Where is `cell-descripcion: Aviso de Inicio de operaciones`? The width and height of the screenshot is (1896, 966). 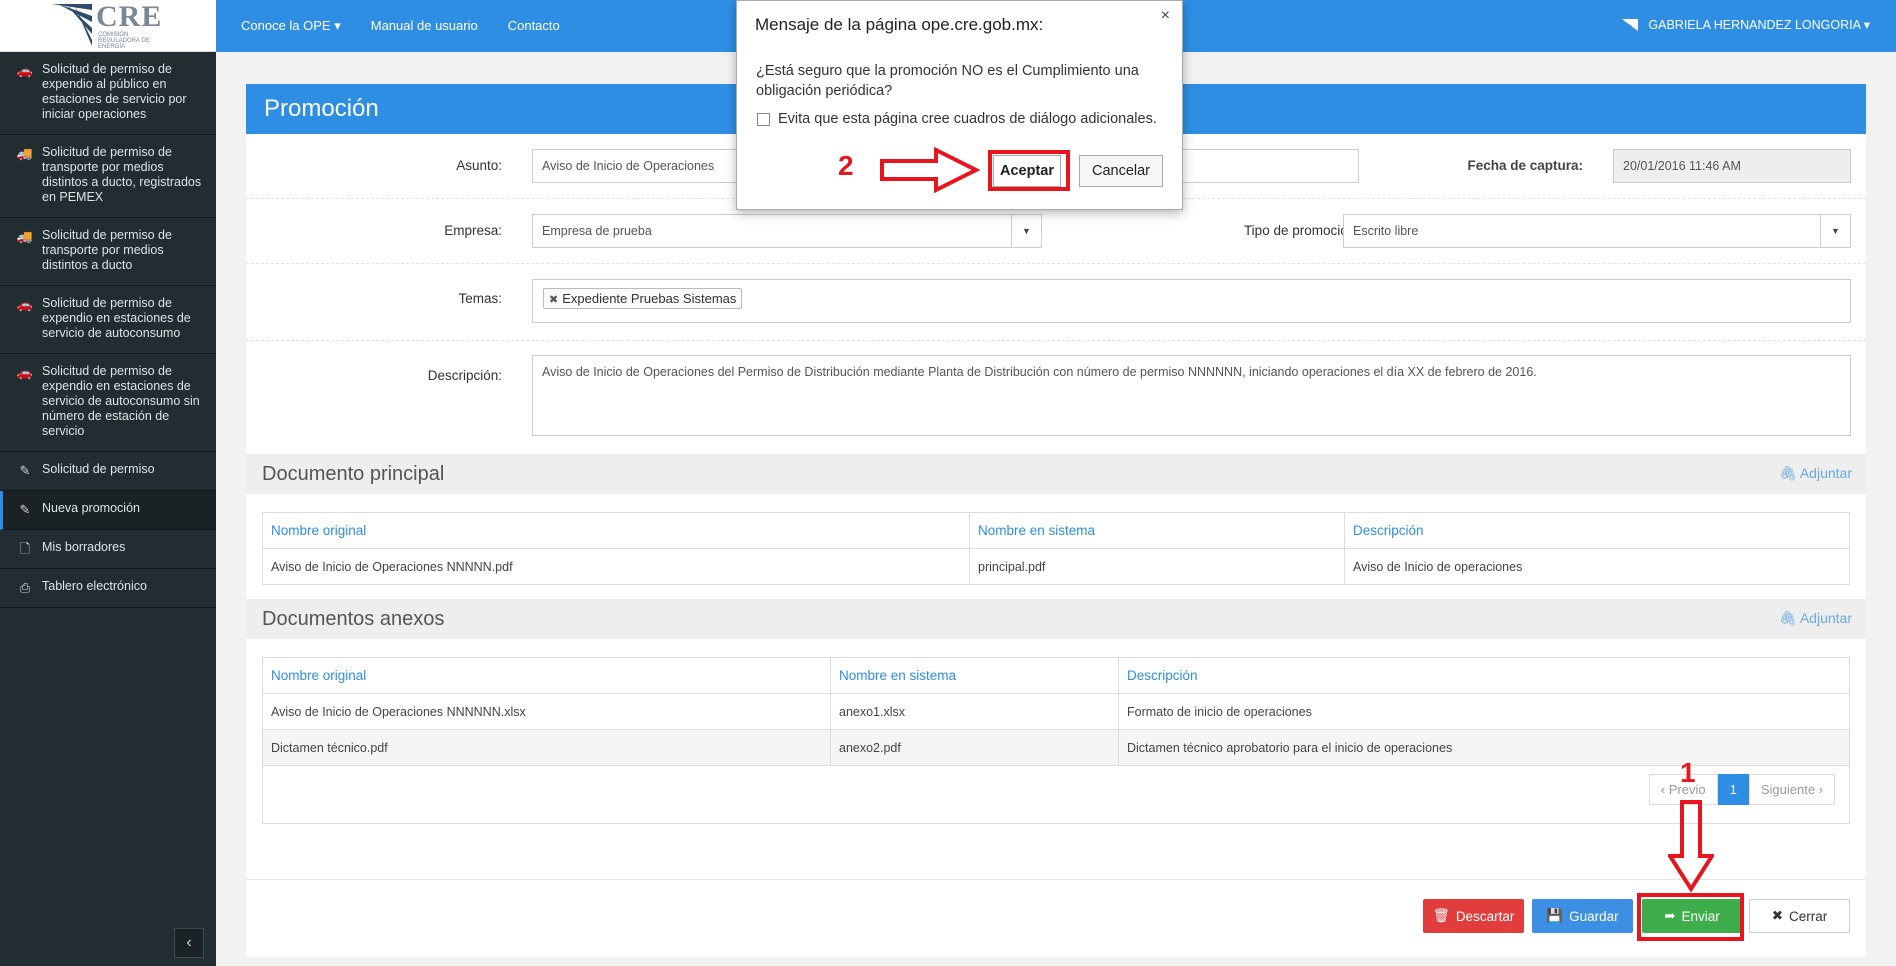
cell-descripcion: Aviso de Inicio de operaciones is located at coordinates (1597, 566).